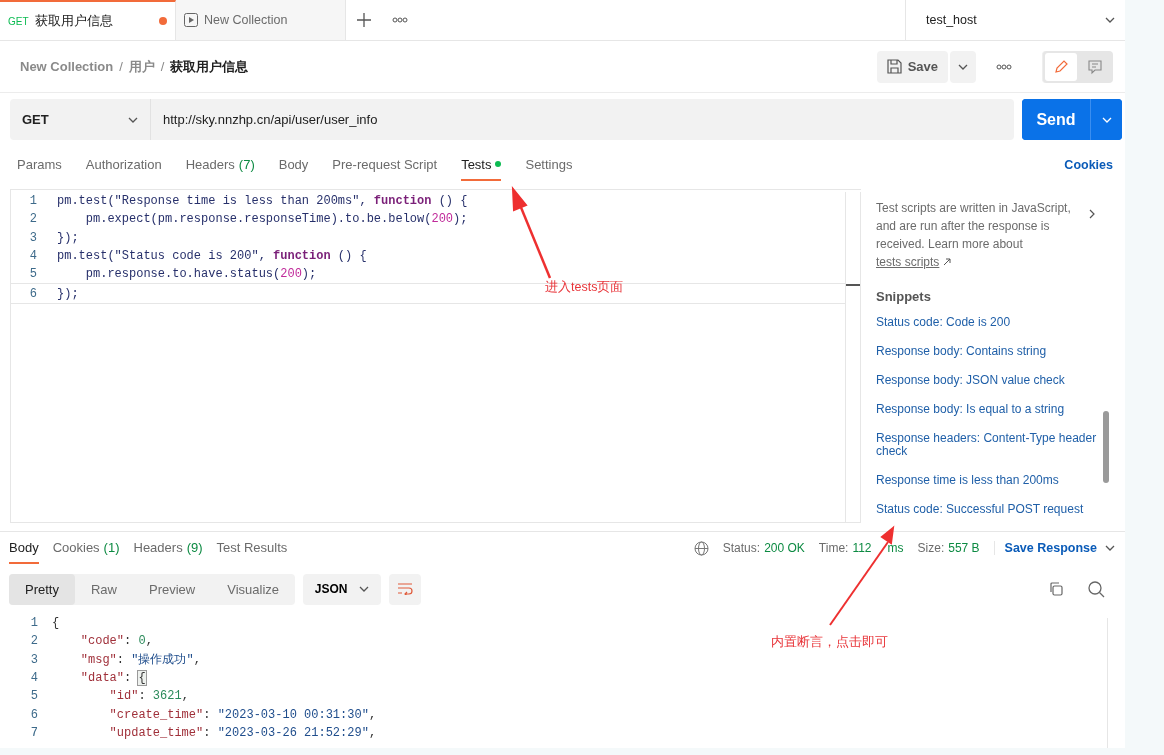  What do you see at coordinates (56, 623) in the screenshot?
I see `code-line: {` at bounding box center [56, 623].